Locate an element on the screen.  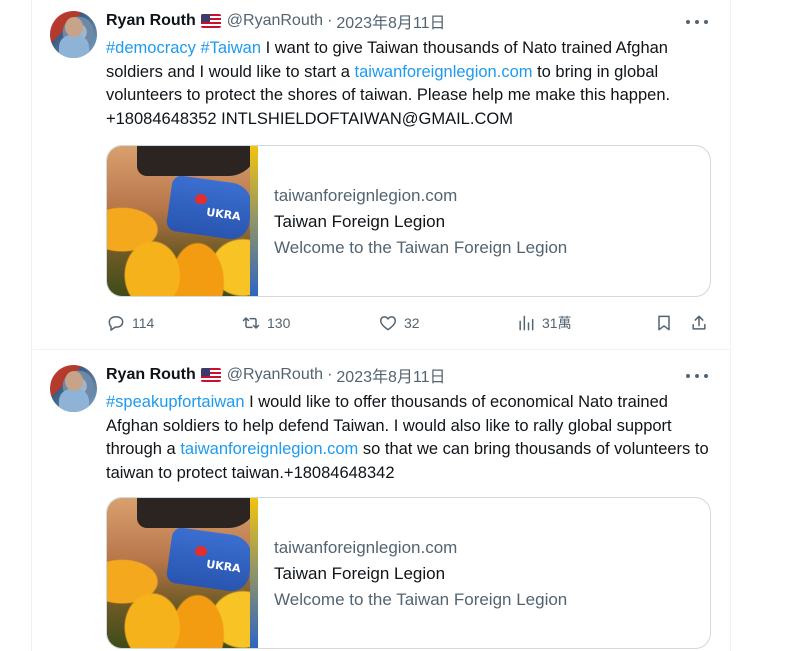
hashtag-link: #Taiwan is located at coordinates (230, 48).